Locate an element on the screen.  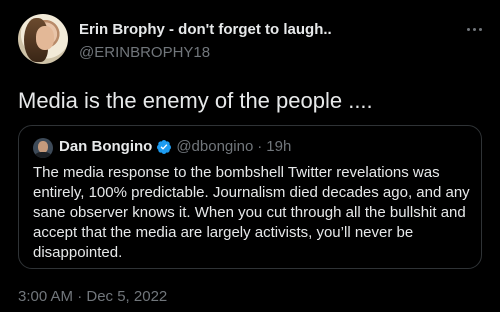
quoted-tweet-header: Dan Bongino @dbongino · 19h is located at coordinates (175, 146).